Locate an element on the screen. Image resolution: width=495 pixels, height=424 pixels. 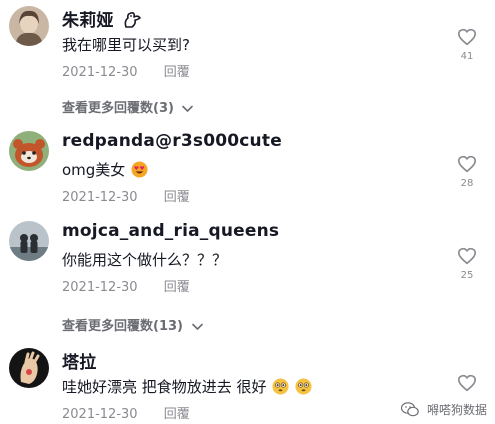
watermark-text: 嘚嗒狗数据 is located at coordinates (456, 410).